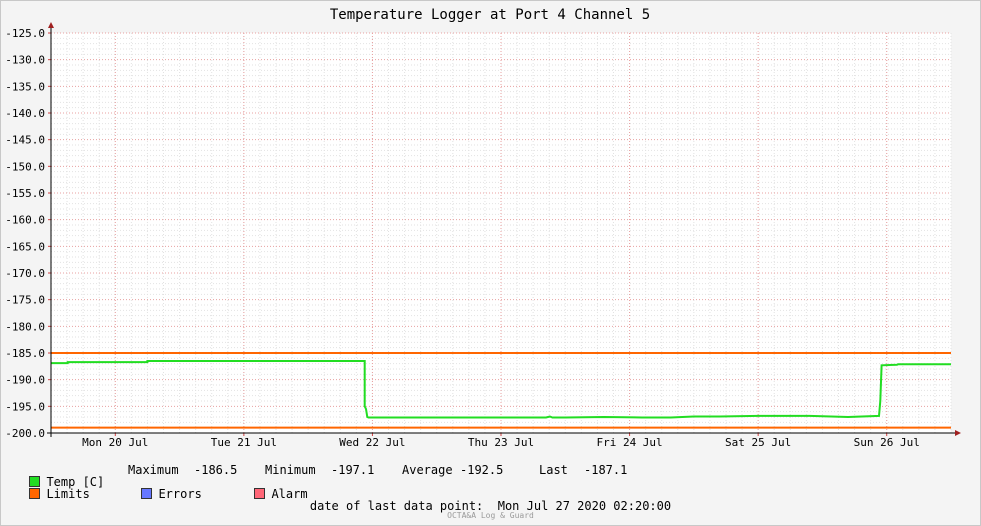 The height and width of the screenshot is (526, 981). Describe the element at coordinates (274, 488) in the screenshot. I see `legend-row-alarm: Alarm` at that location.